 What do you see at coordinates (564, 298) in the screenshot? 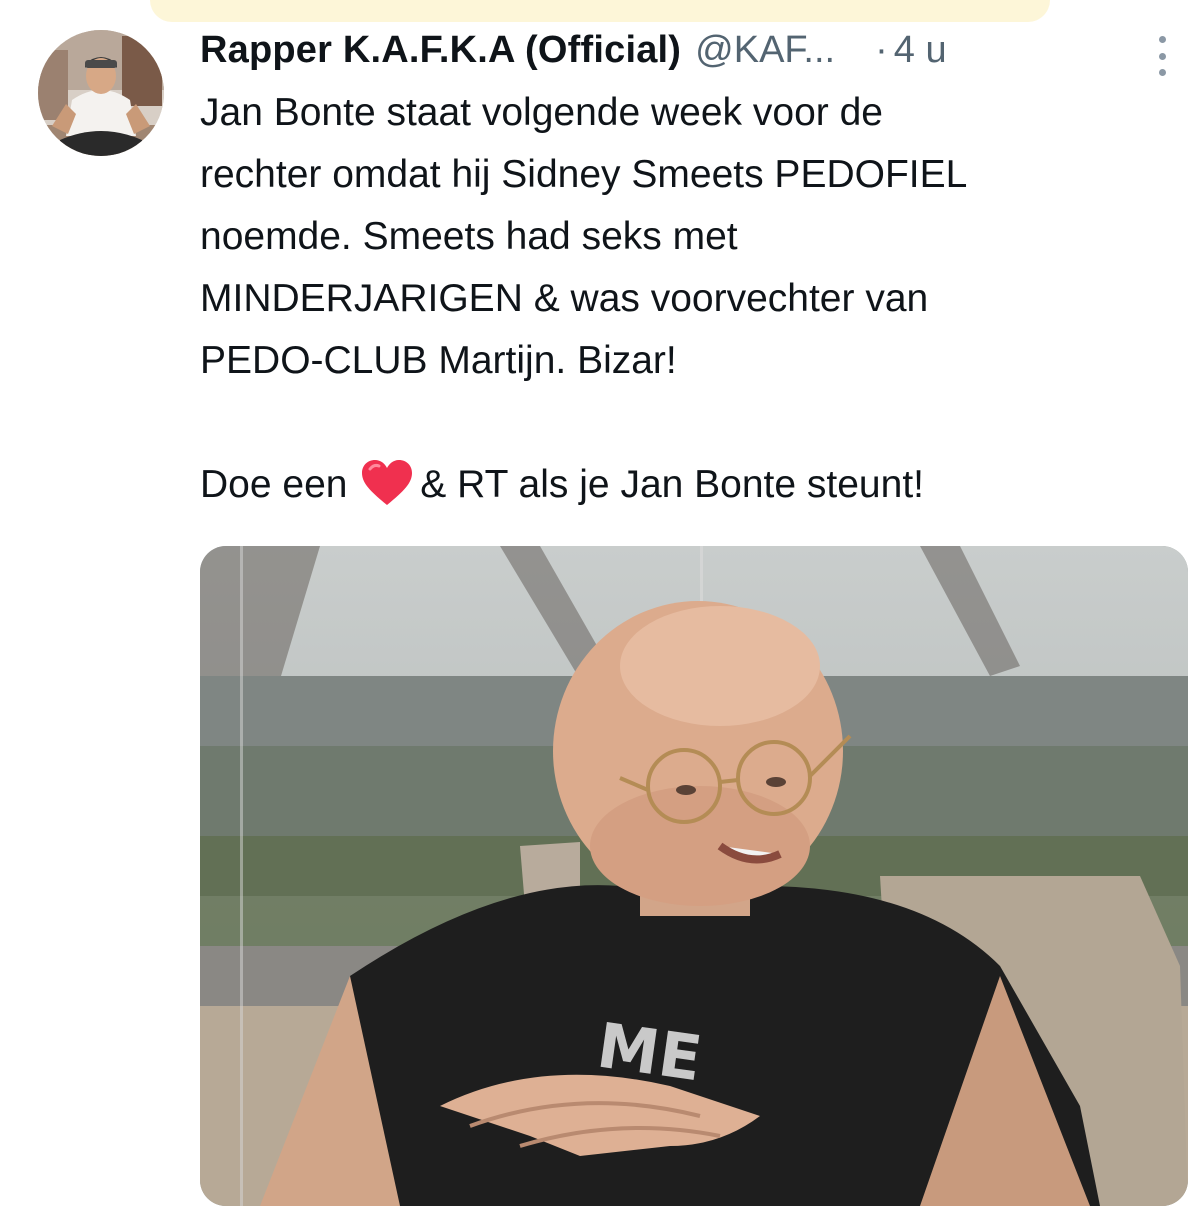
I see `tweet-text-line: MINDERJARIGEN & was voorvechter van` at bounding box center [564, 298].